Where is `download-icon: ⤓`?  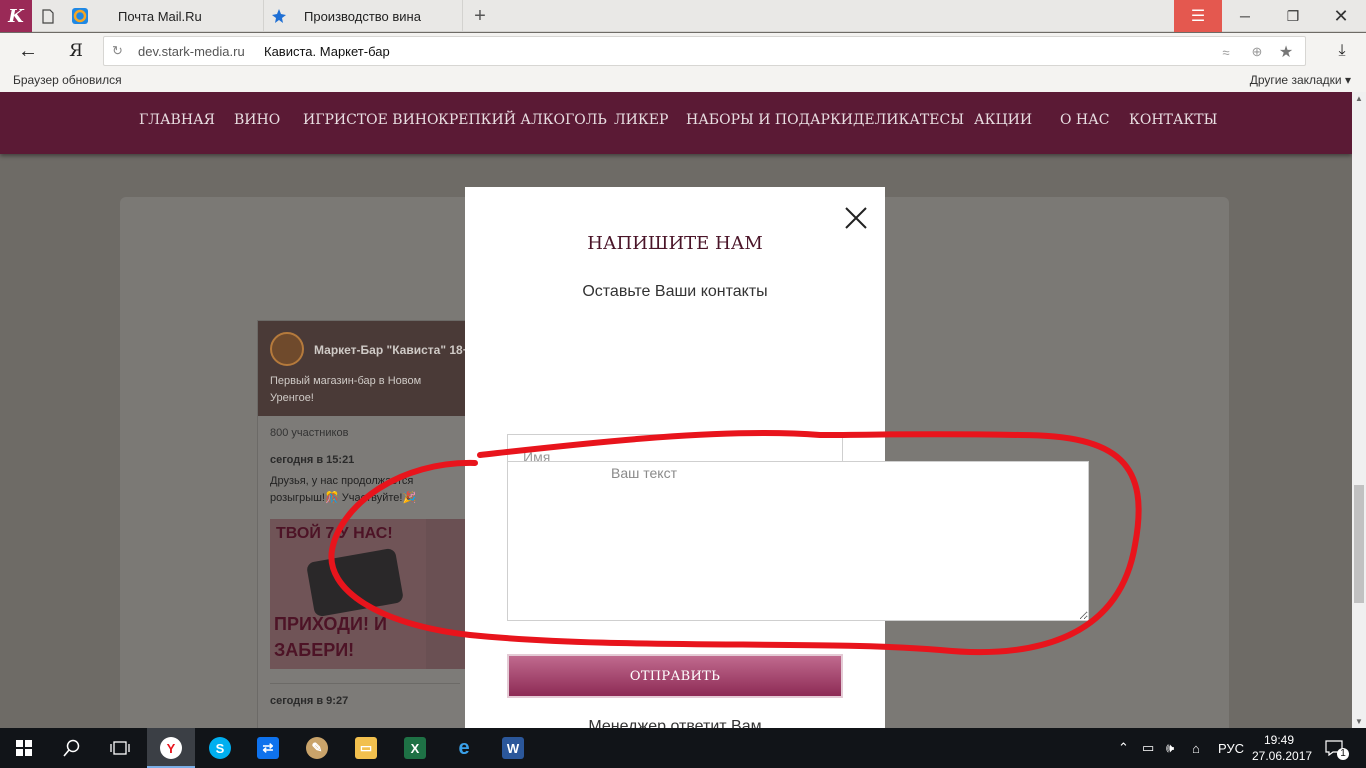
download-icon: ⤓ is located at coordinates (1342, 51).